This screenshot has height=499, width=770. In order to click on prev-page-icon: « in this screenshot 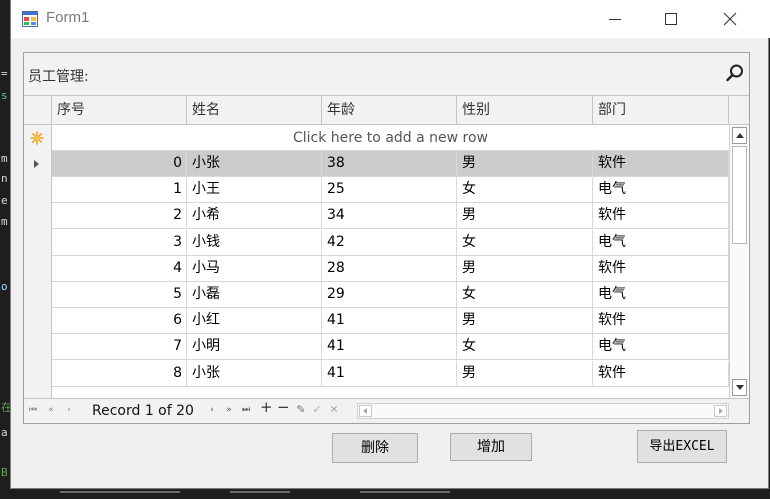, I will do `click(51, 410)`.